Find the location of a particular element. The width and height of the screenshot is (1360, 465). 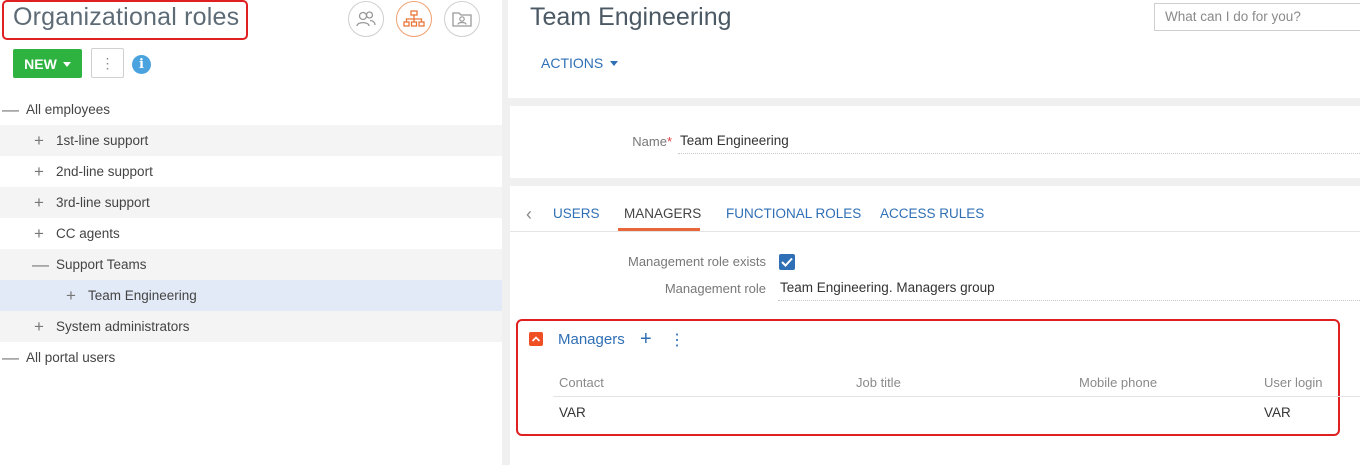

column-header-job-title: Job title is located at coordinates (878, 382).